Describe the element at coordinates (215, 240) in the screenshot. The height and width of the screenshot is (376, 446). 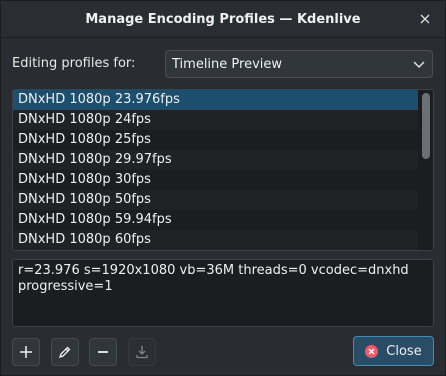
I see `profile-list-item: DNxHD 1080p 60fps` at that location.